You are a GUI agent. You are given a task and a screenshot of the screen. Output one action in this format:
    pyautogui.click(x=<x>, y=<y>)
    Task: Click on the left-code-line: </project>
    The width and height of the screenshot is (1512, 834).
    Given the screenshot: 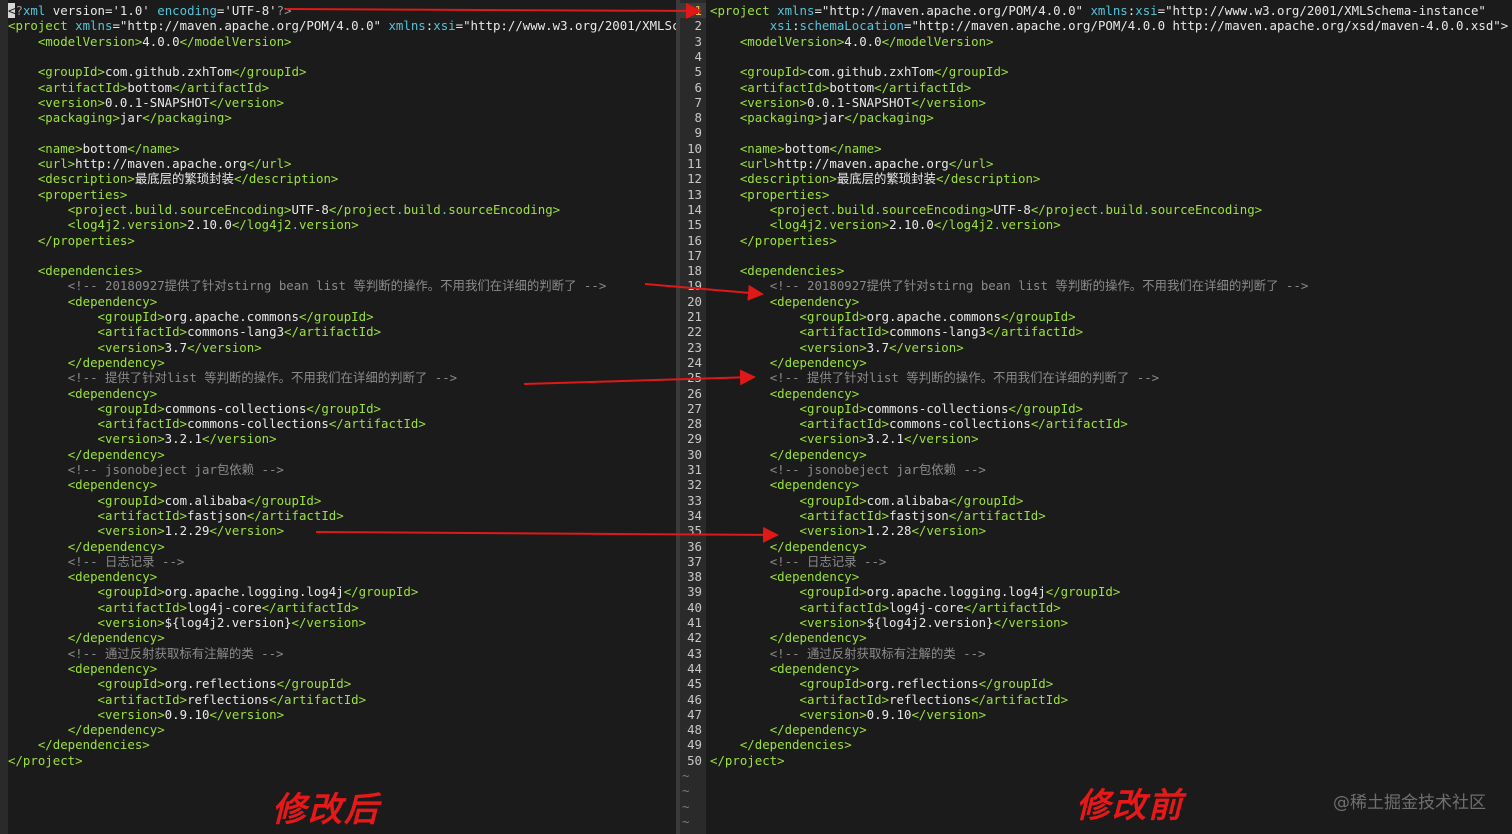 What is the action you would take?
    pyautogui.click(x=338, y=760)
    